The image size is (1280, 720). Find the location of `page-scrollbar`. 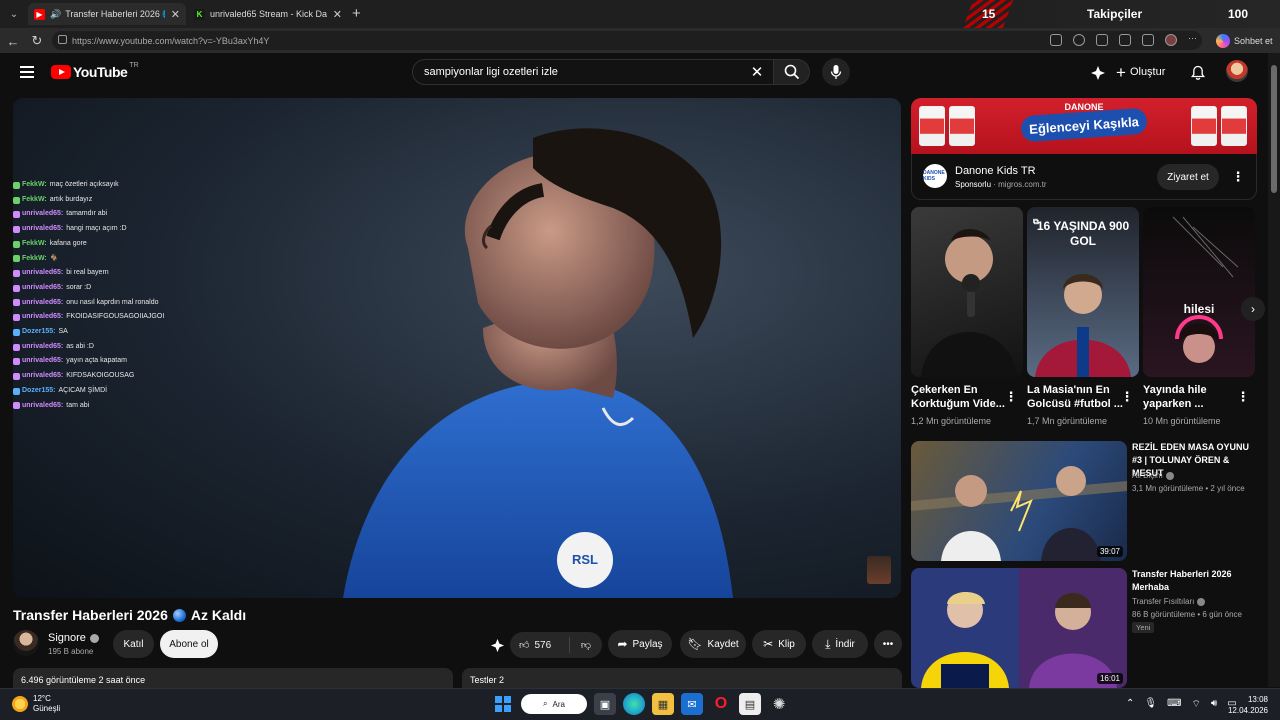

page-scrollbar is located at coordinates (1274, 370).